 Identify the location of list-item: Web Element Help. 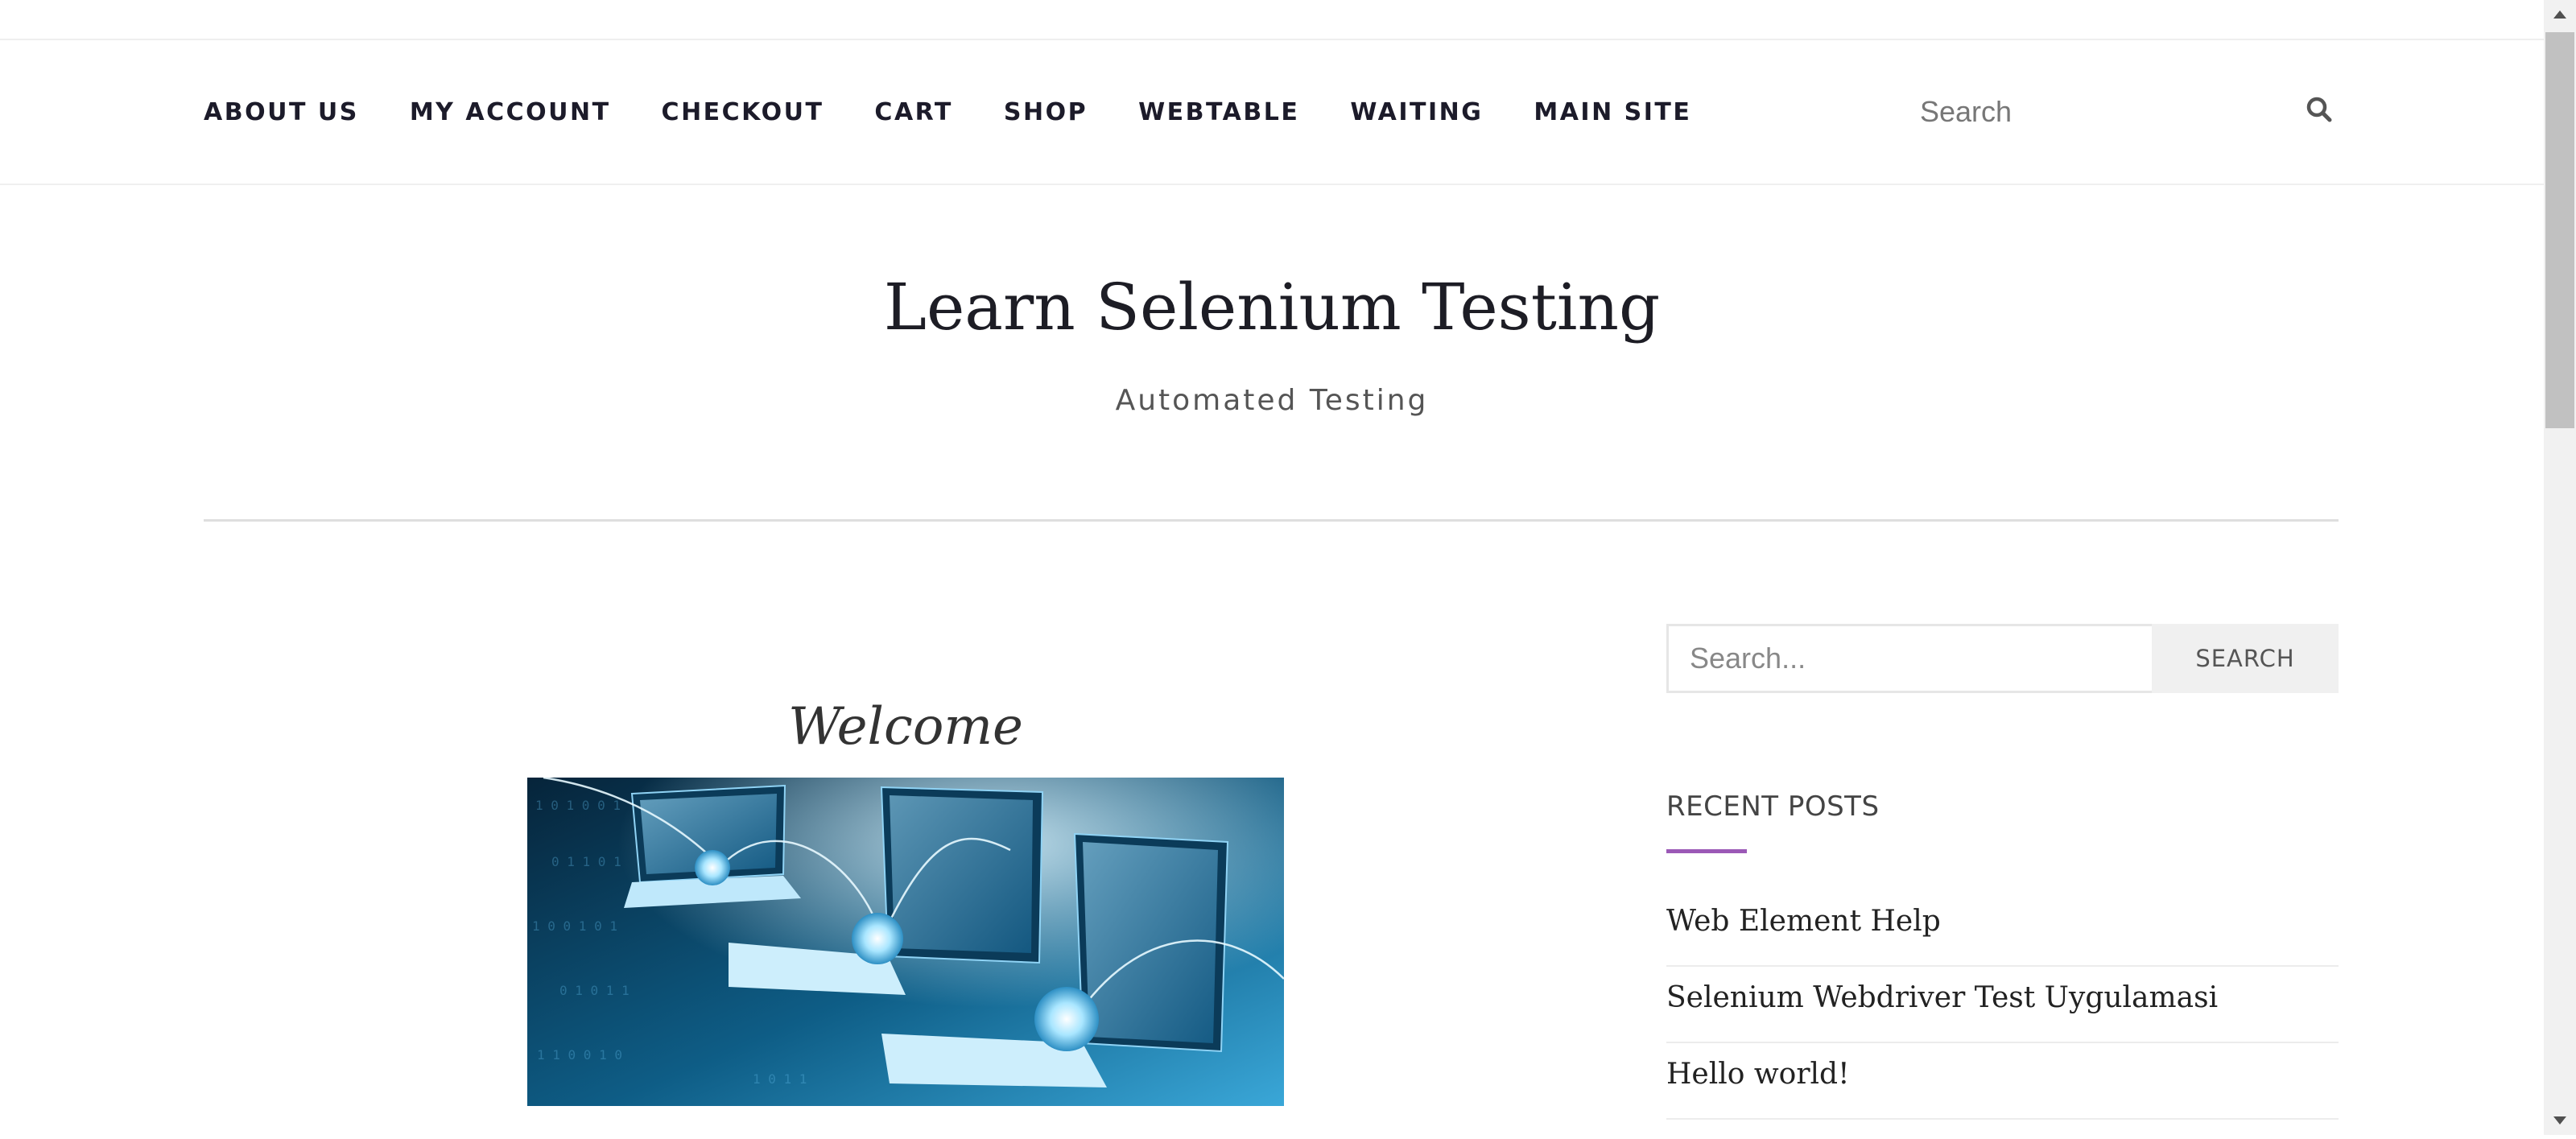
(2002, 928).